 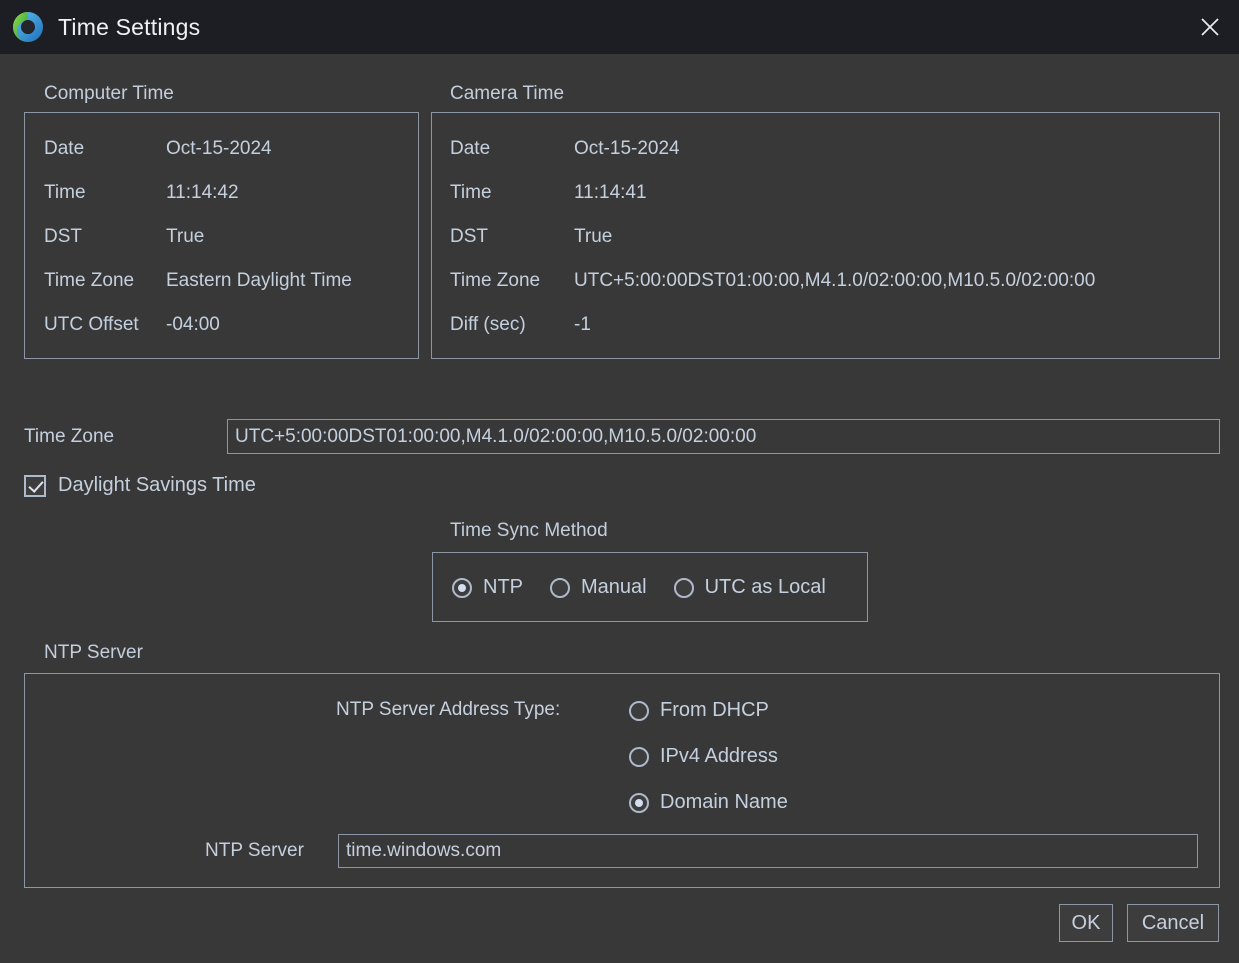 I want to click on time-zone-input, so click(x=723, y=436).